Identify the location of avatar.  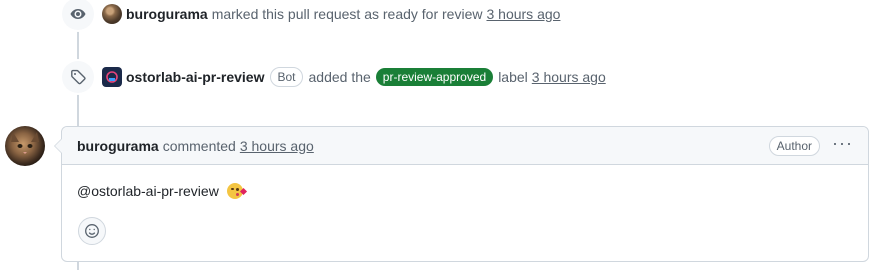
(112, 14).